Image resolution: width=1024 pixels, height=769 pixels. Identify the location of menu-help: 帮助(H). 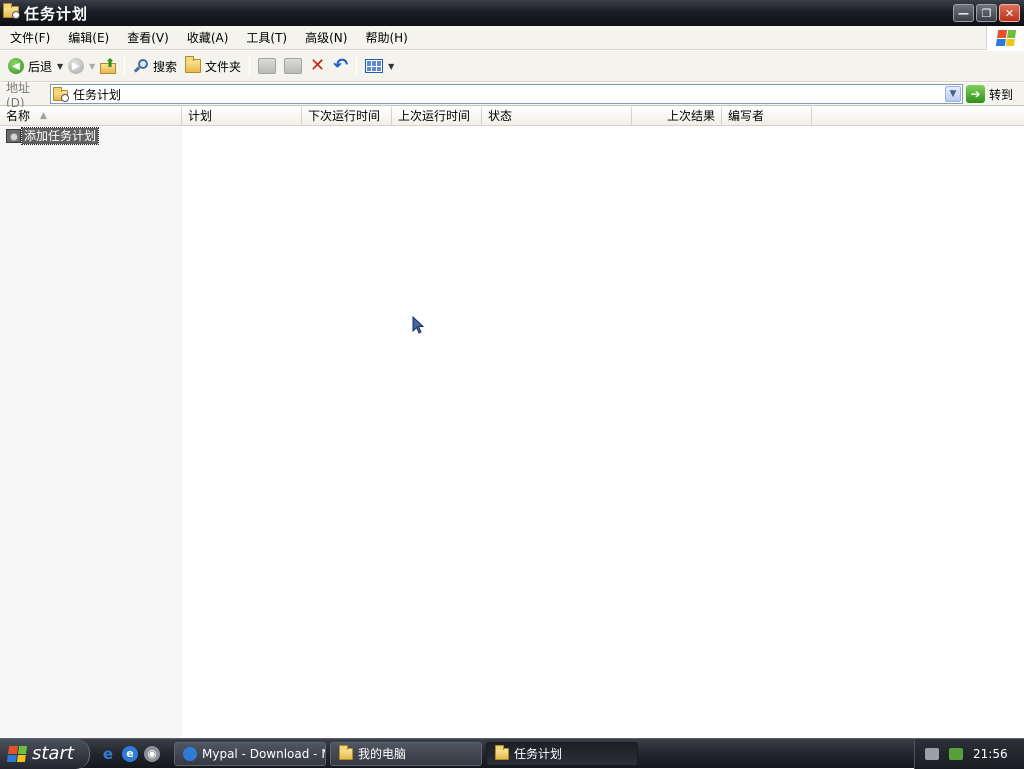
(385, 38).